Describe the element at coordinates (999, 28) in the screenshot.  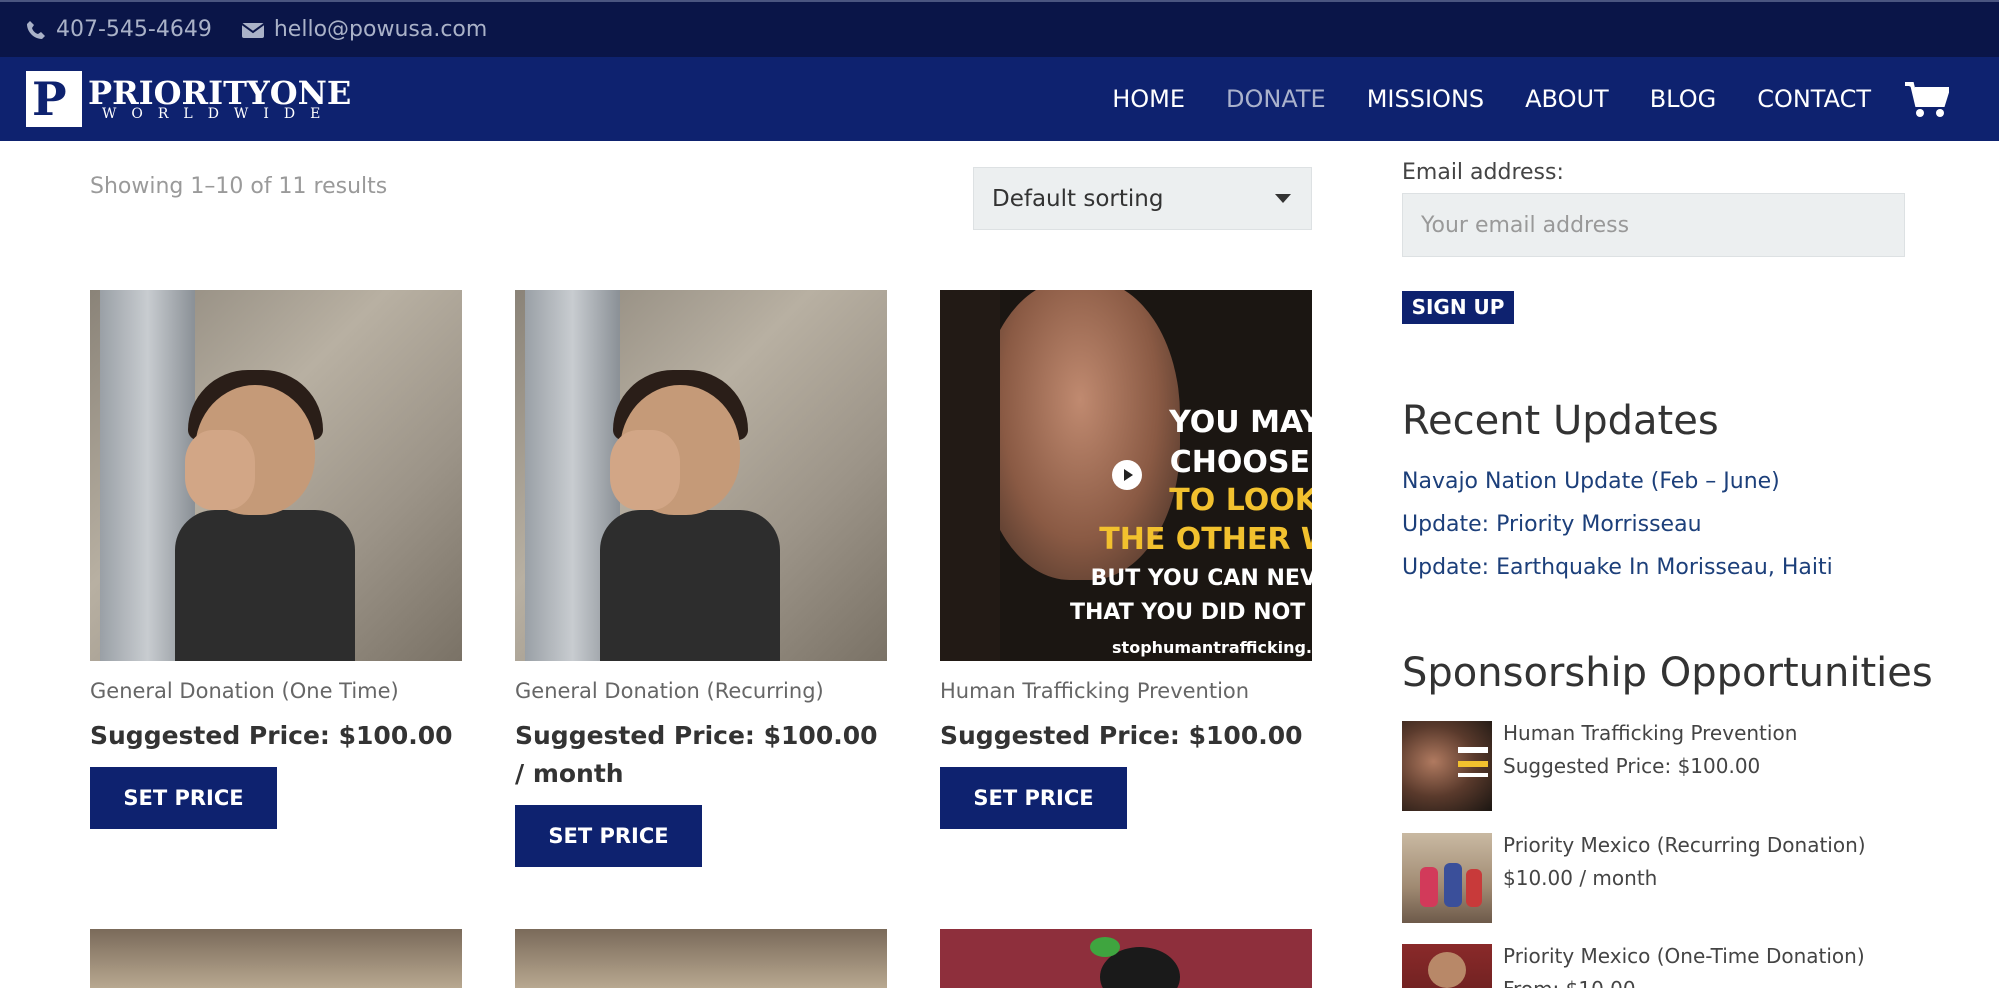
I see `contact-bar: 407-545-4649 hello@powusa.com` at that location.